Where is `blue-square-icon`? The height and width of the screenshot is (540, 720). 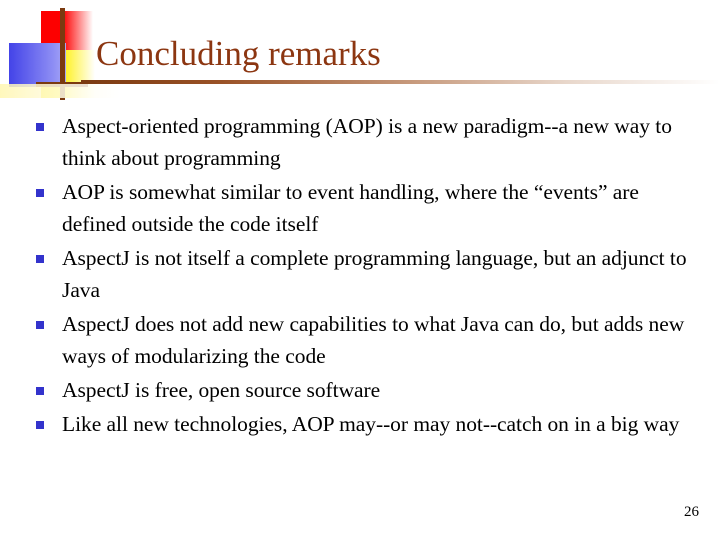 blue-square-icon is located at coordinates (37, 65).